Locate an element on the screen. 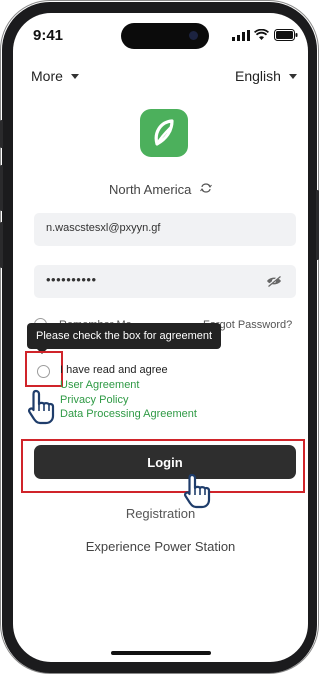  region-selector: North America is located at coordinates (160, 189).